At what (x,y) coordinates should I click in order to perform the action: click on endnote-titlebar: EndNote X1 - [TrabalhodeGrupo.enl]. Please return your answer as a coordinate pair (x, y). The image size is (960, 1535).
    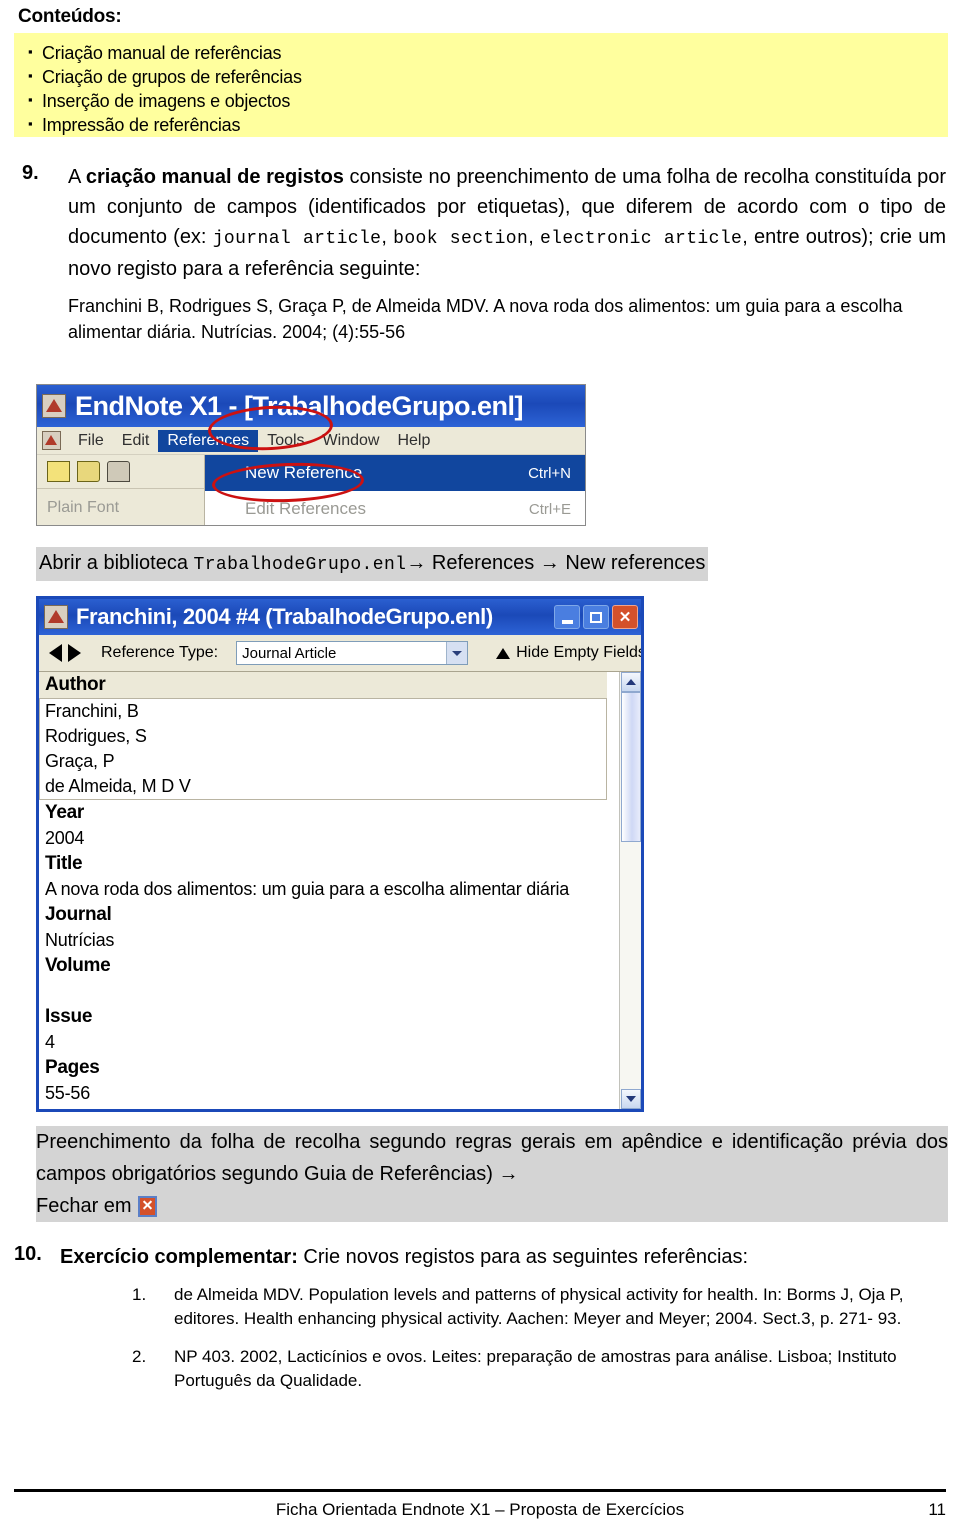
    Looking at the image, I should click on (311, 406).